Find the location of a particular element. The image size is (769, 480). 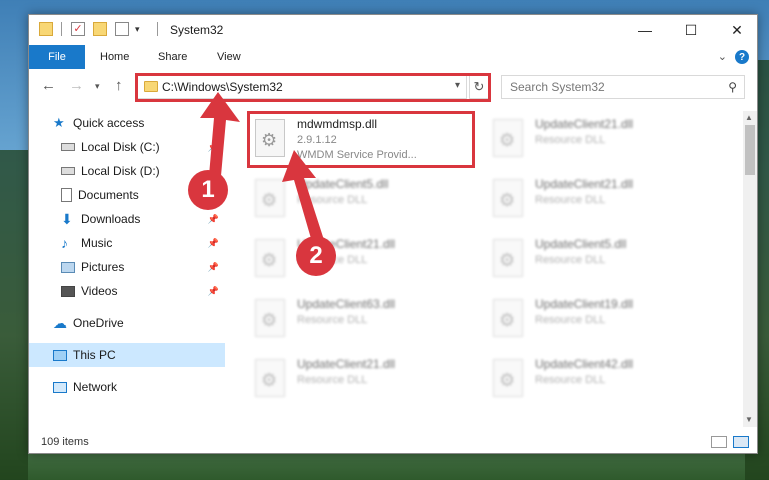

scroll-up-icon: ▲ is located at coordinates (749, 117).